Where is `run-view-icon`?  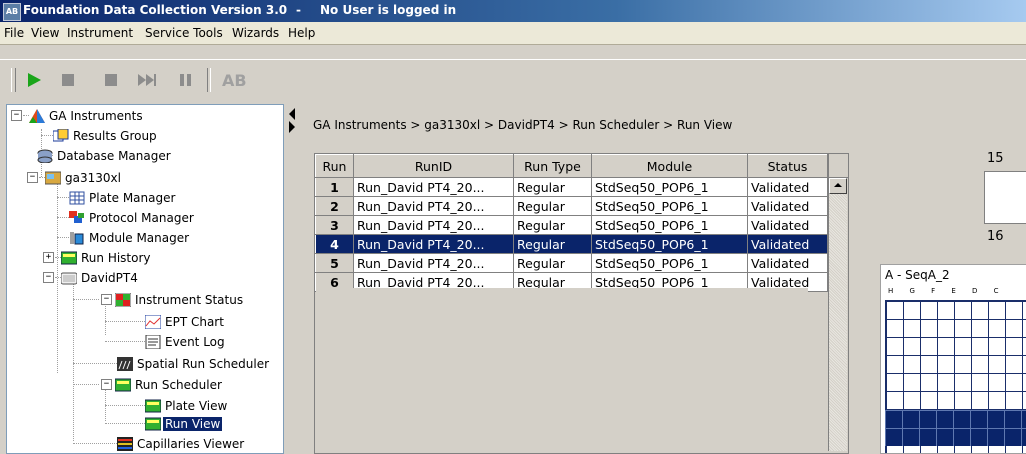
run-view-icon is located at coordinates (153, 424).